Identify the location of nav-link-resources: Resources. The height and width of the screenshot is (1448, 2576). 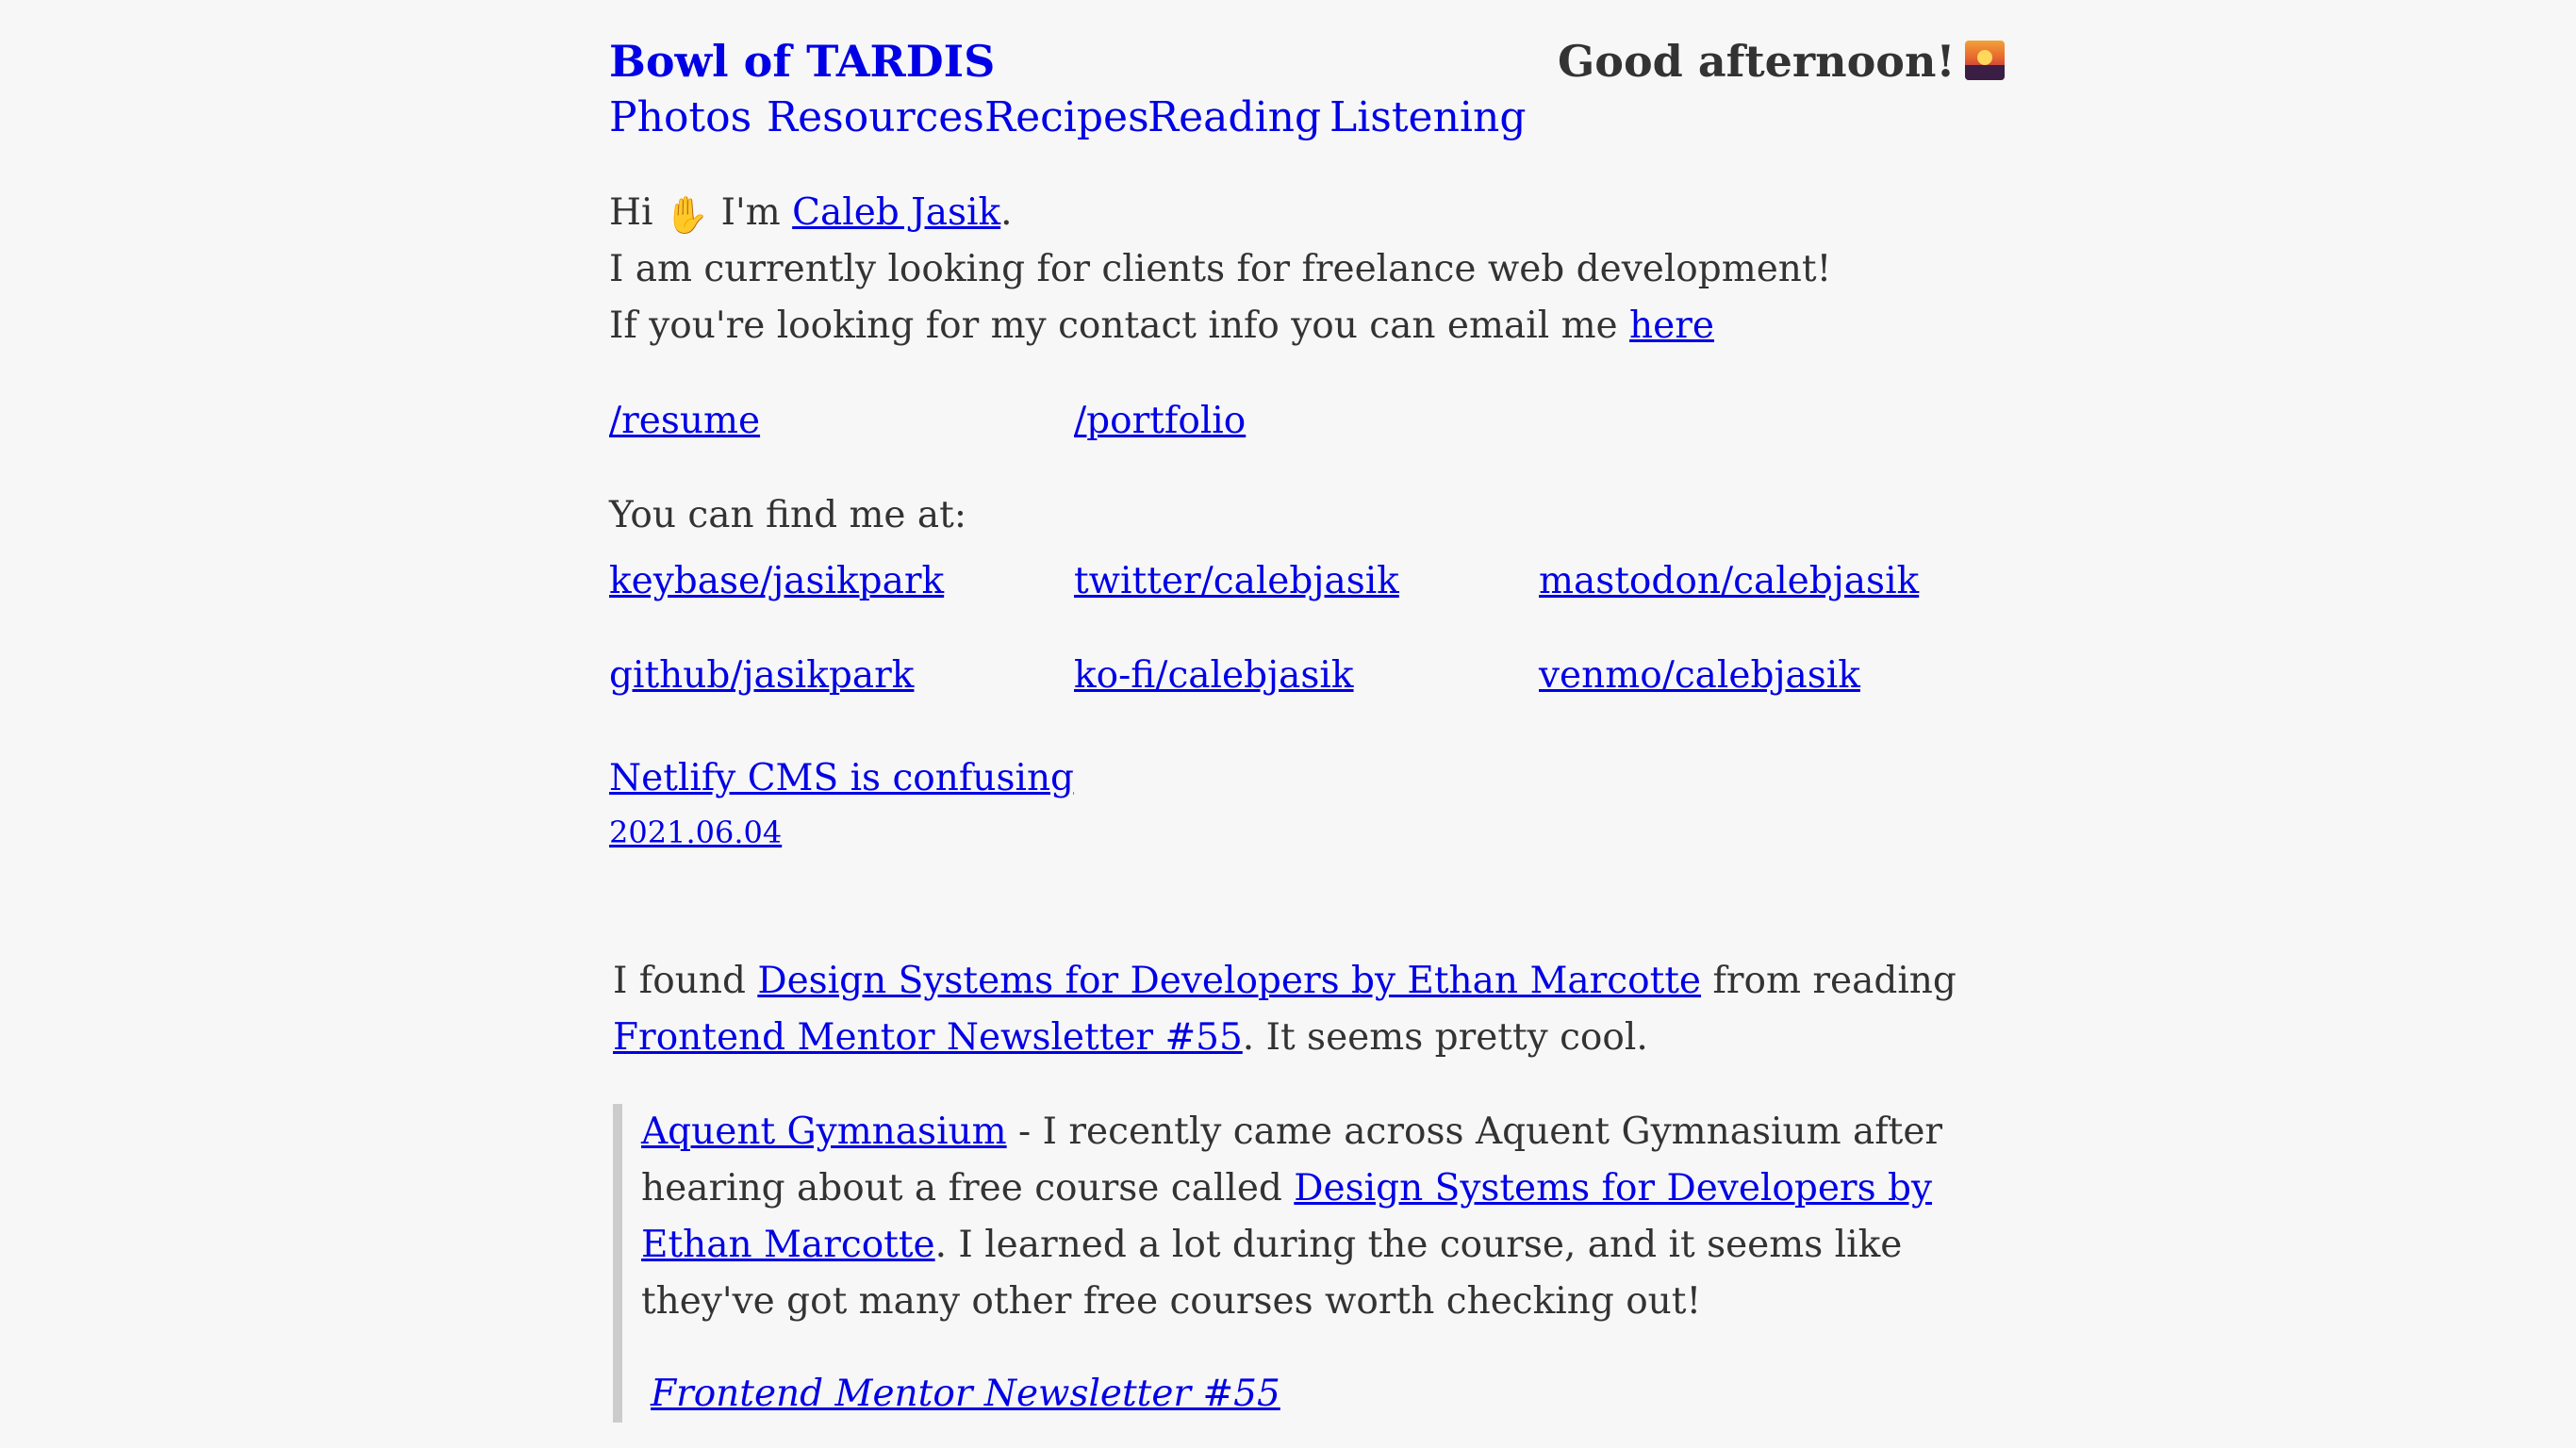
(875, 118).